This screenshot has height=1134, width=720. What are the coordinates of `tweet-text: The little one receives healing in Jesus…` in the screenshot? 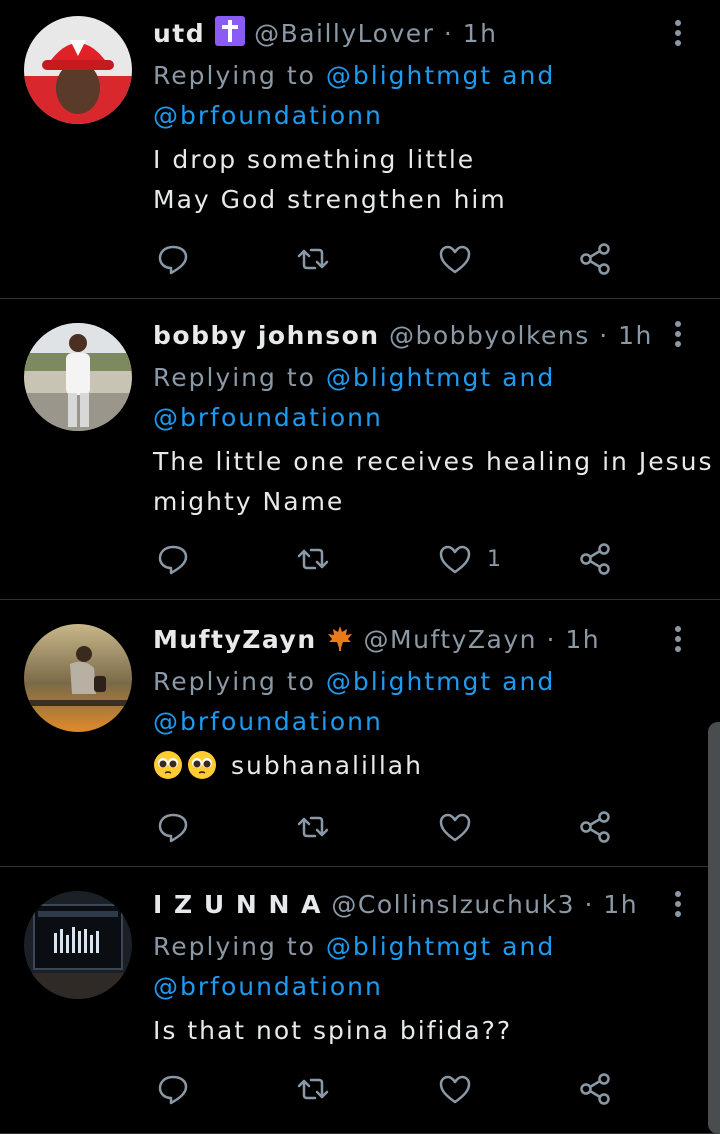 It's located at (433, 482).